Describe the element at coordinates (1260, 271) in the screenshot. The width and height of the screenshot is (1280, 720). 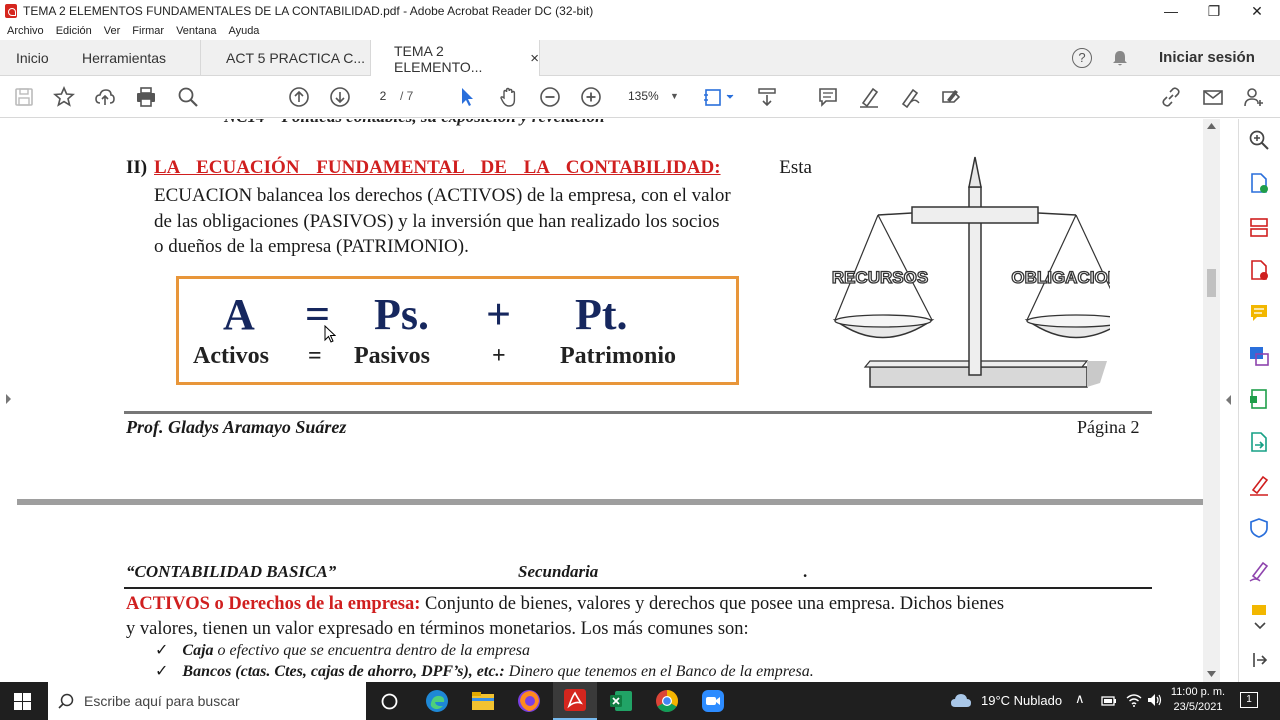
I see `create-pdf-icon` at that location.